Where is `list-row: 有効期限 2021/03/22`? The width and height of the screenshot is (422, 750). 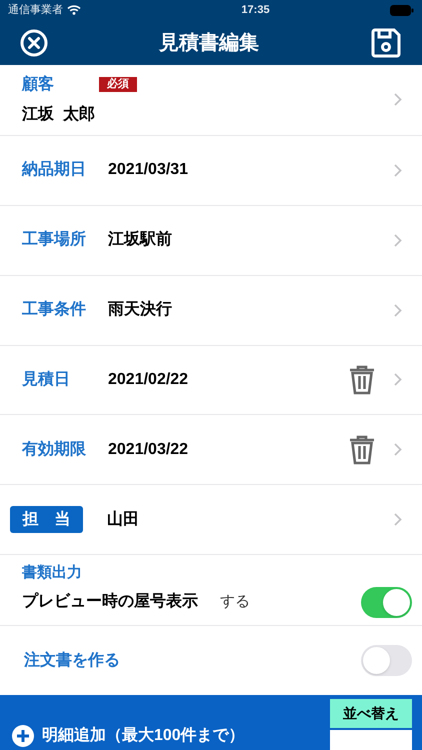
list-row: 有効期限 2021/03/22 is located at coordinates (211, 450).